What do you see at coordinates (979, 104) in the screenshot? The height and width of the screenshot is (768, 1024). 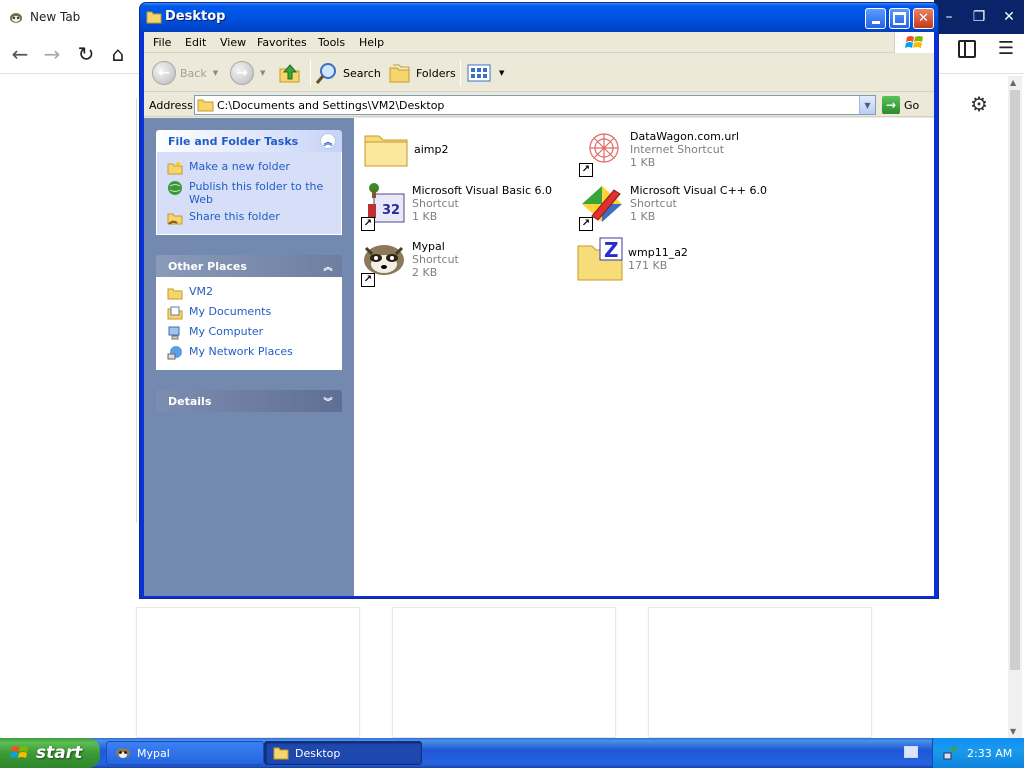 I see `gear-icon: ⚙` at bounding box center [979, 104].